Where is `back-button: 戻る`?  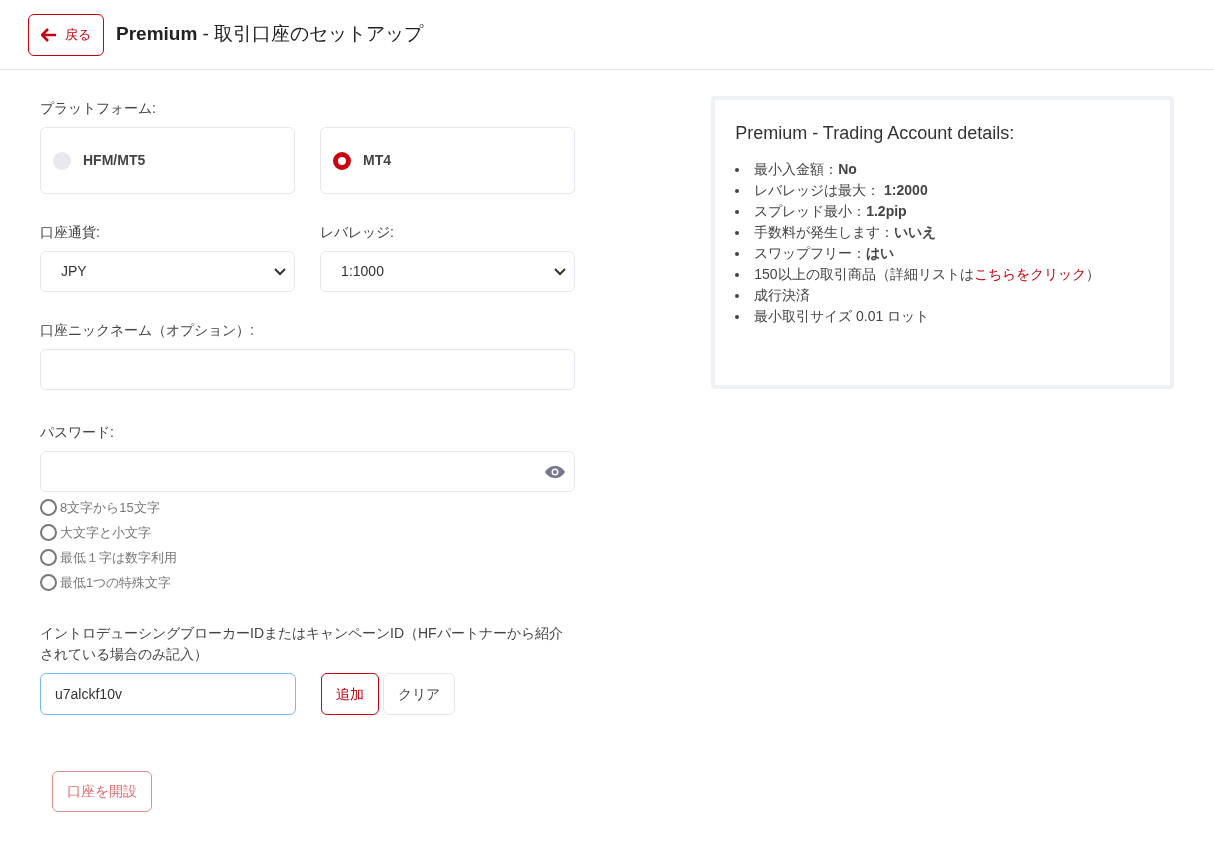
back-button: 戻る is located at coordinates (66, 34).